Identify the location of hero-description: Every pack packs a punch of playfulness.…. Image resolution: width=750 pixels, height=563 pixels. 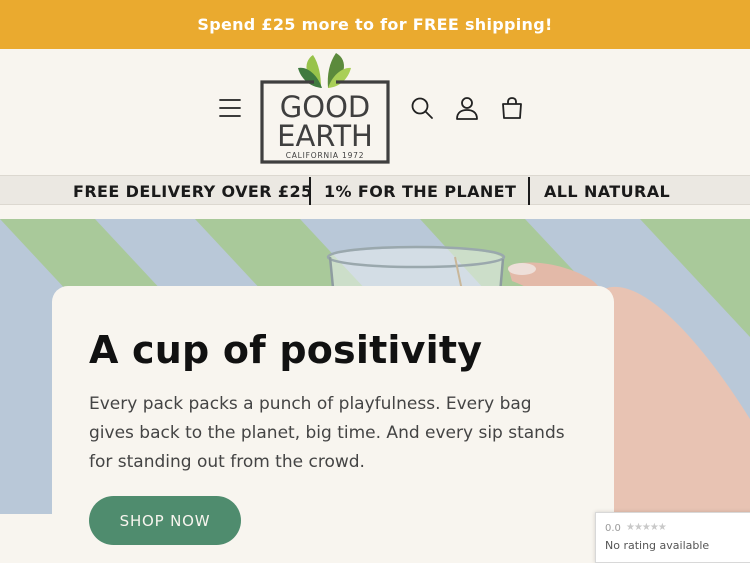
(327, 433).